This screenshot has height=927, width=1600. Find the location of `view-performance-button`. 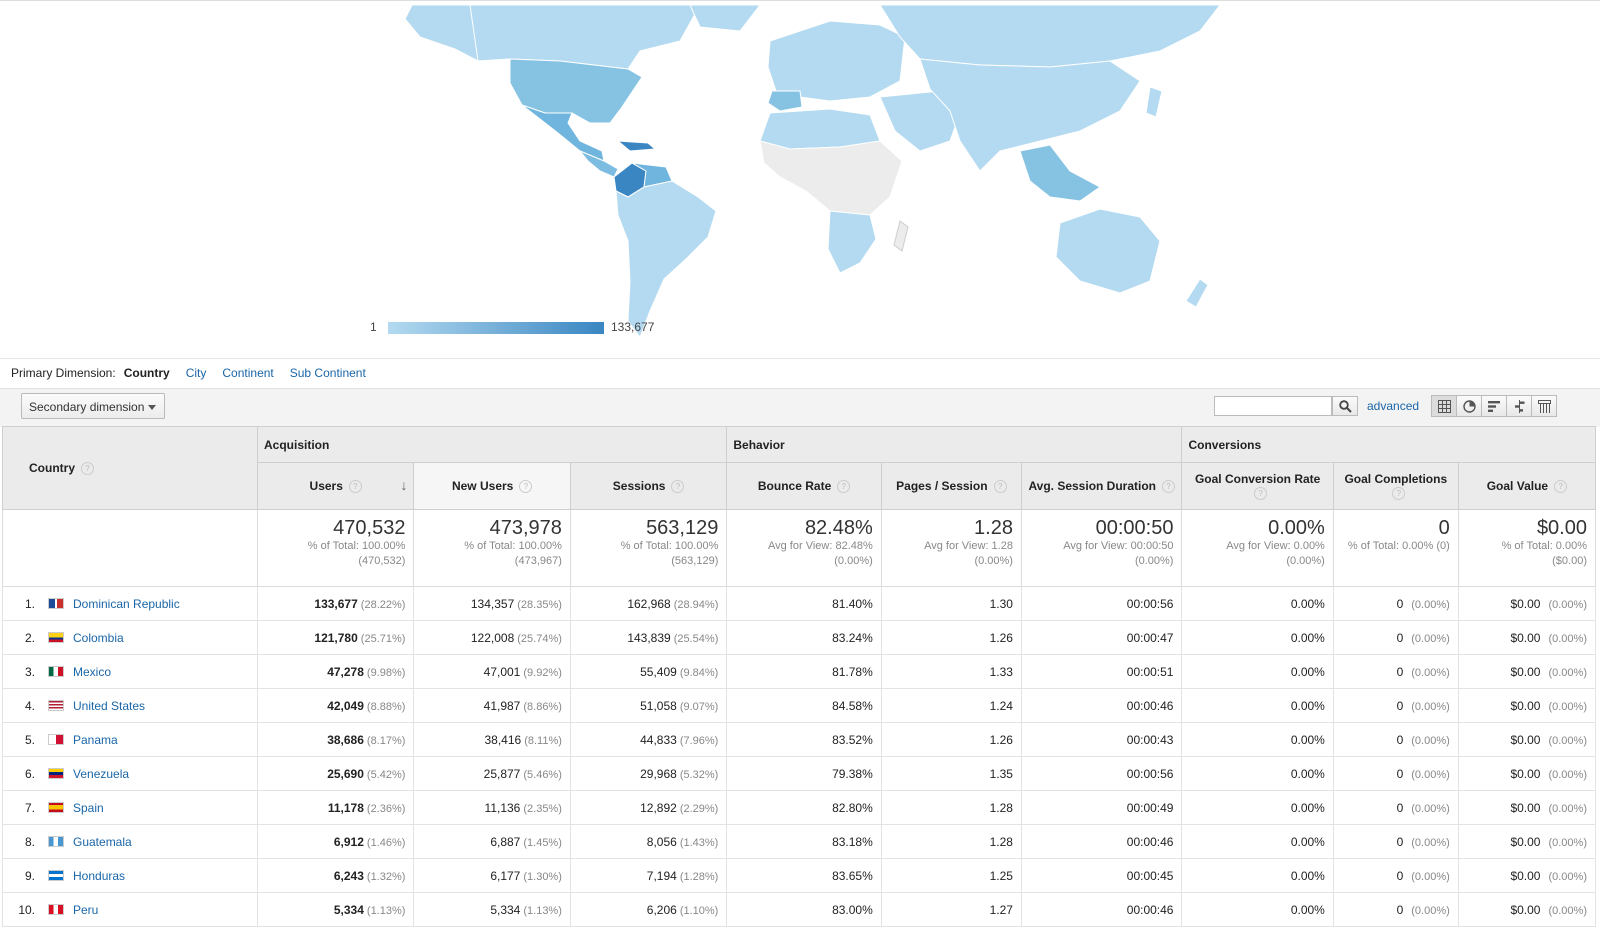

view-performance-button is located at coordinates (1494, 406).